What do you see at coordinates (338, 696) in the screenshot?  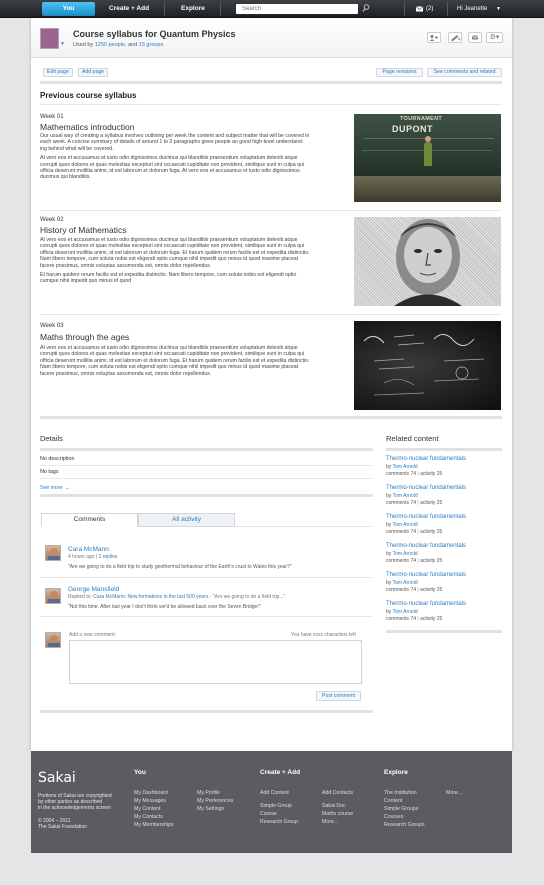 I see `post-comment-button: Post comment` at bounding box center [338, 696].